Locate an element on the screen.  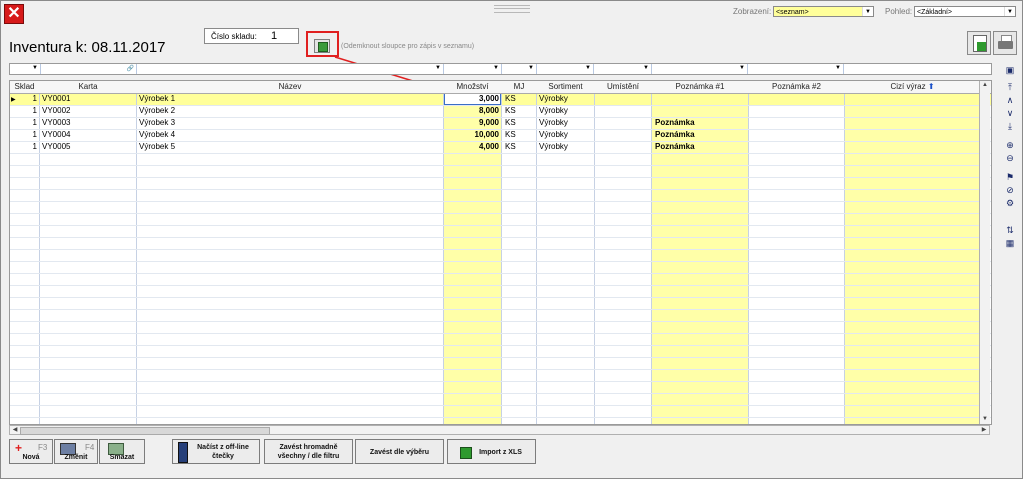
clear-filter-icon: ⊘ is located at coordinates (1010, 190).